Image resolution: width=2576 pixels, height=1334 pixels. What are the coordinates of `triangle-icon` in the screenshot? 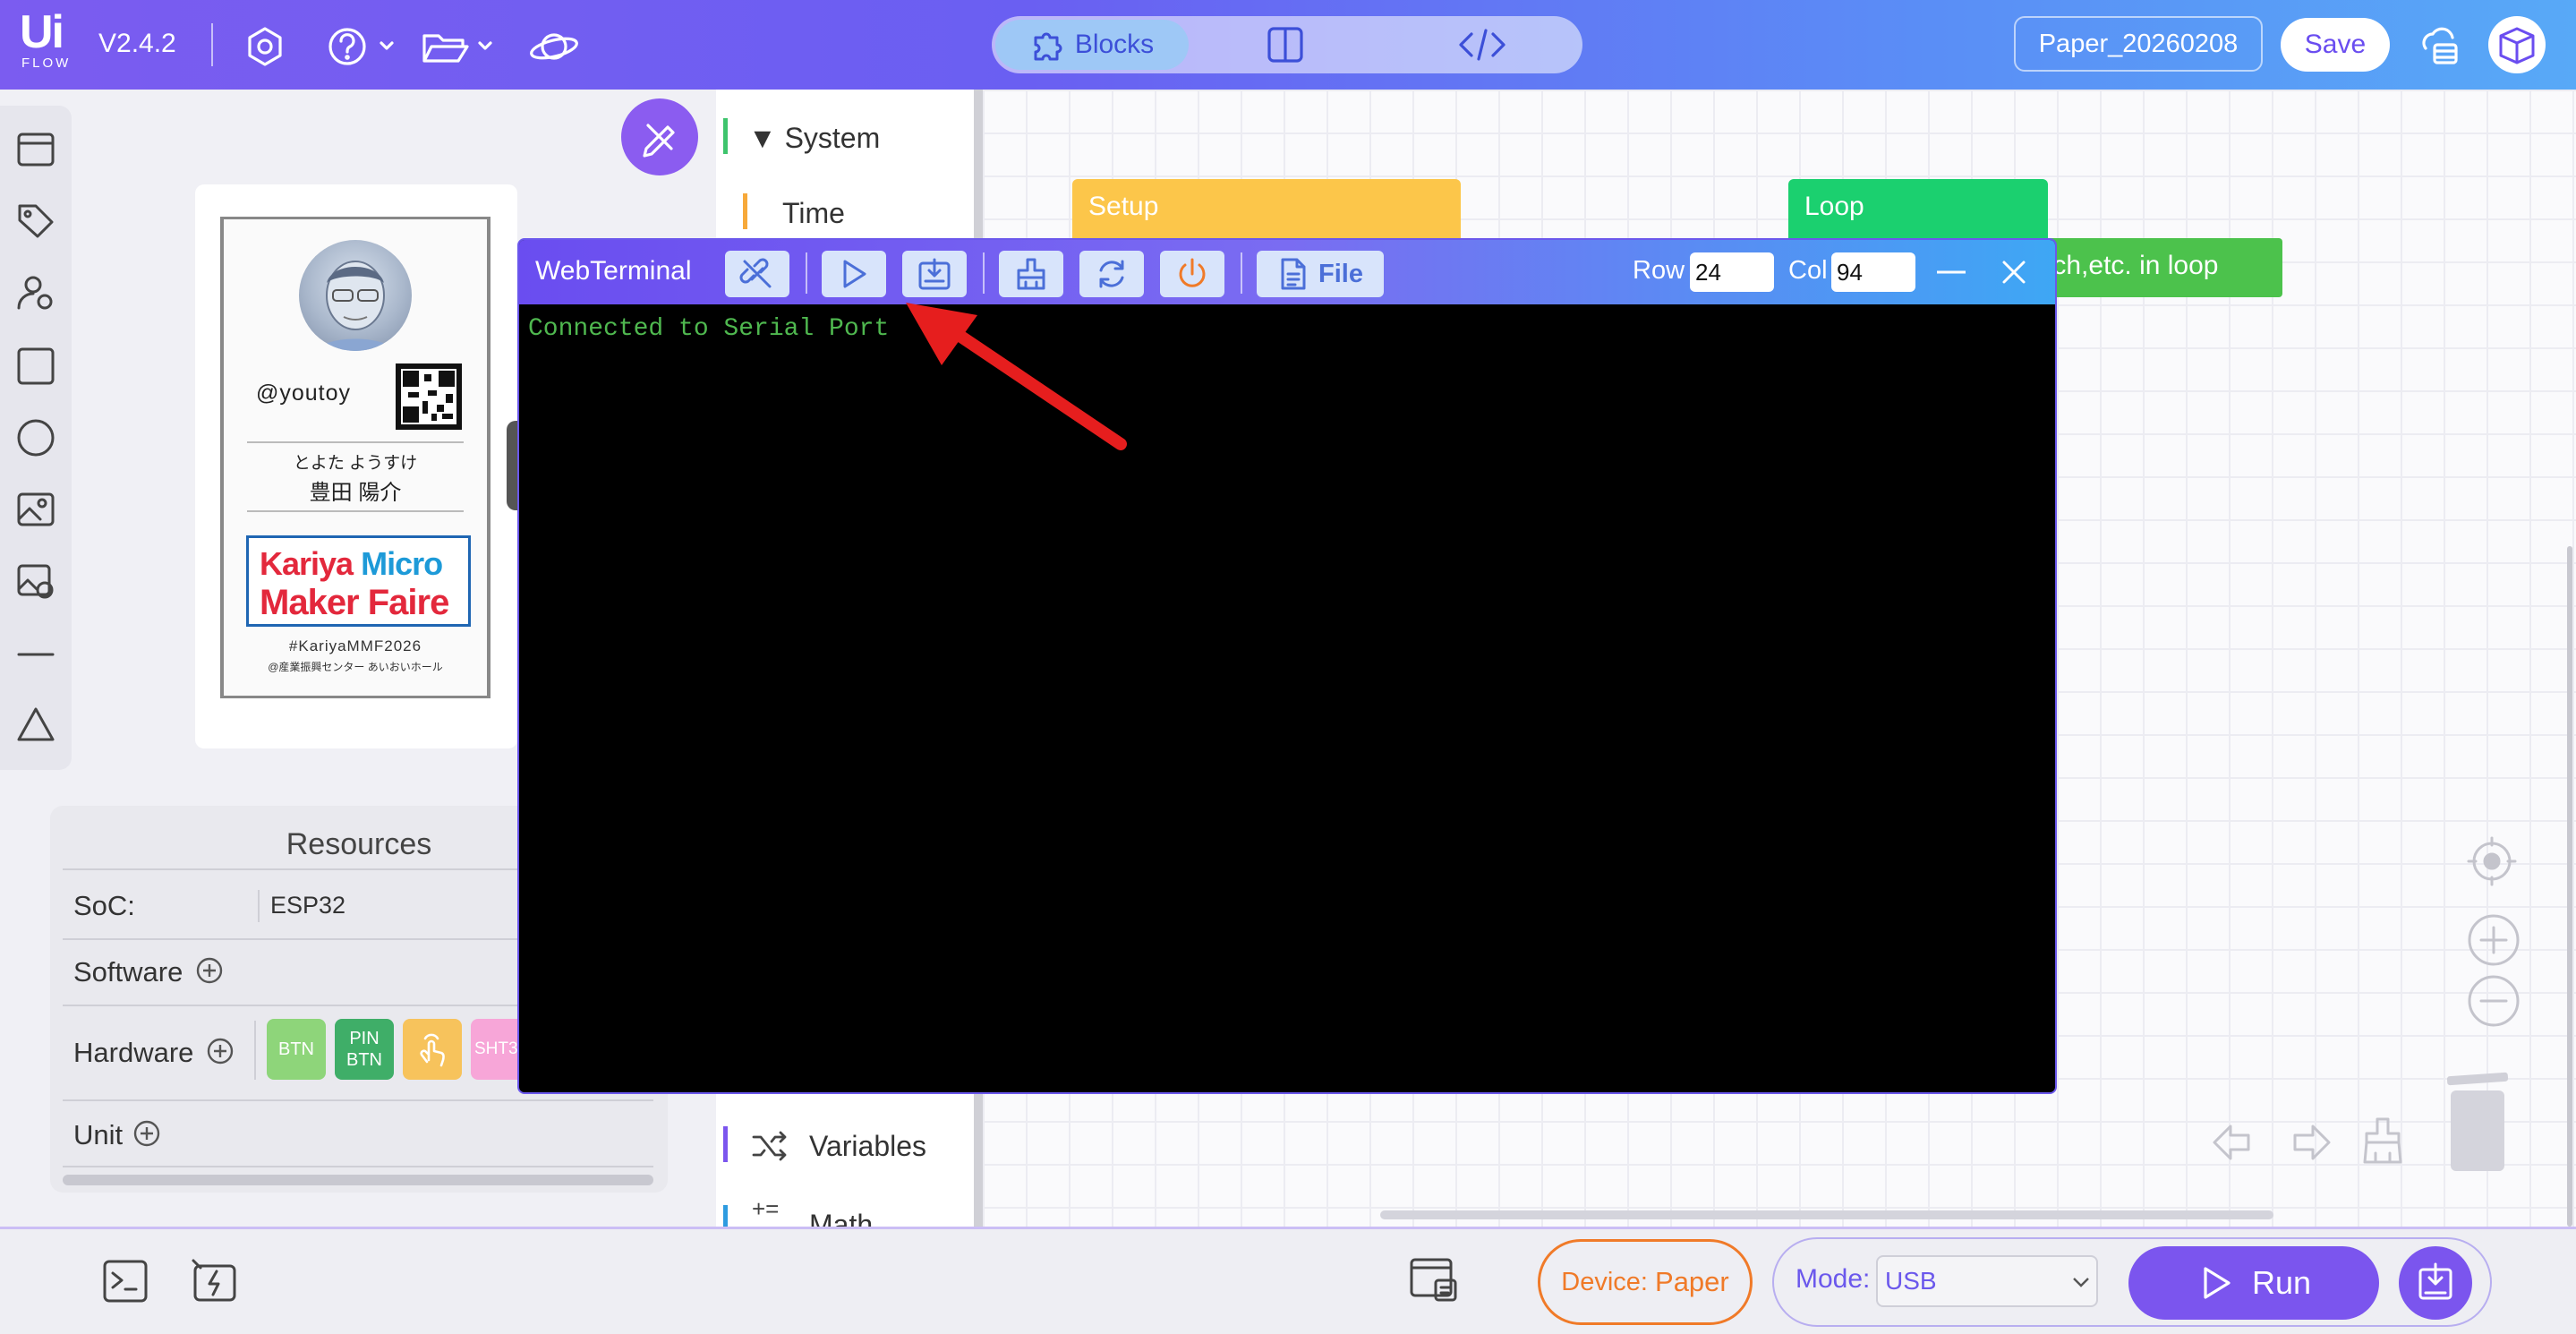 It's located at (35, 724).